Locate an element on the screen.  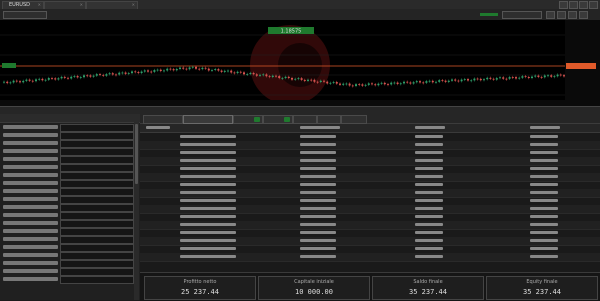
panel-header is located at coordinates (70, 118).